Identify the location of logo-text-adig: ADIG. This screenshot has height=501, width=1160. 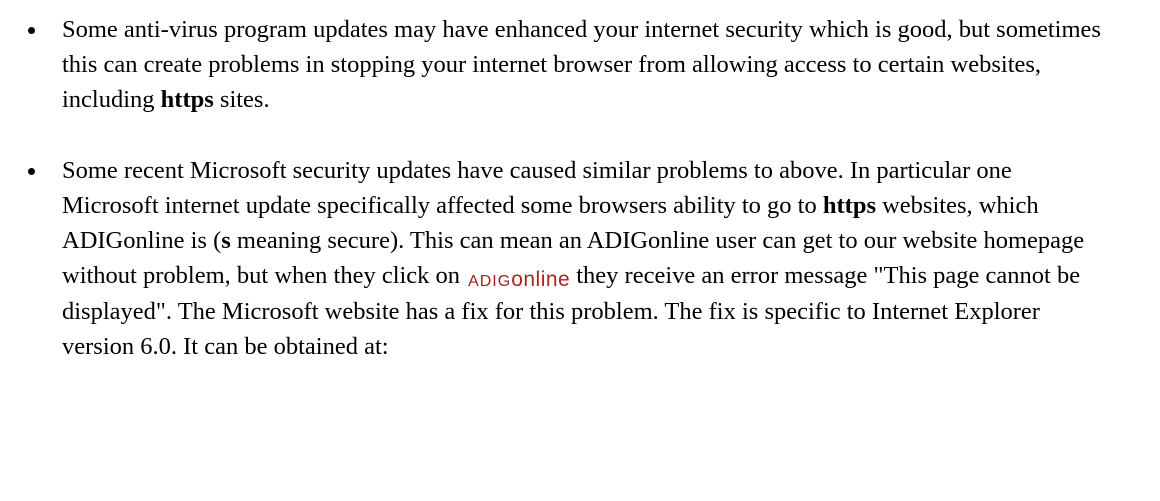
(490, 281).